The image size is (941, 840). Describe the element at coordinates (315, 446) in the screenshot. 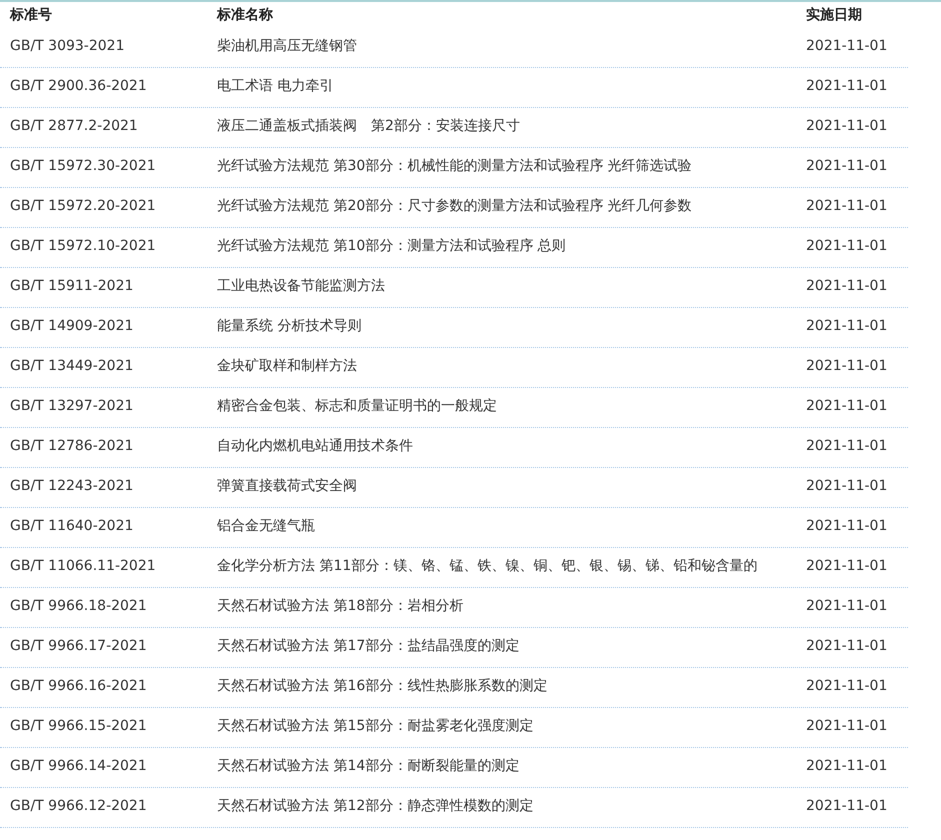

I see `table-cell-text: 自动化内燃机电站通用技术条件` at that location.